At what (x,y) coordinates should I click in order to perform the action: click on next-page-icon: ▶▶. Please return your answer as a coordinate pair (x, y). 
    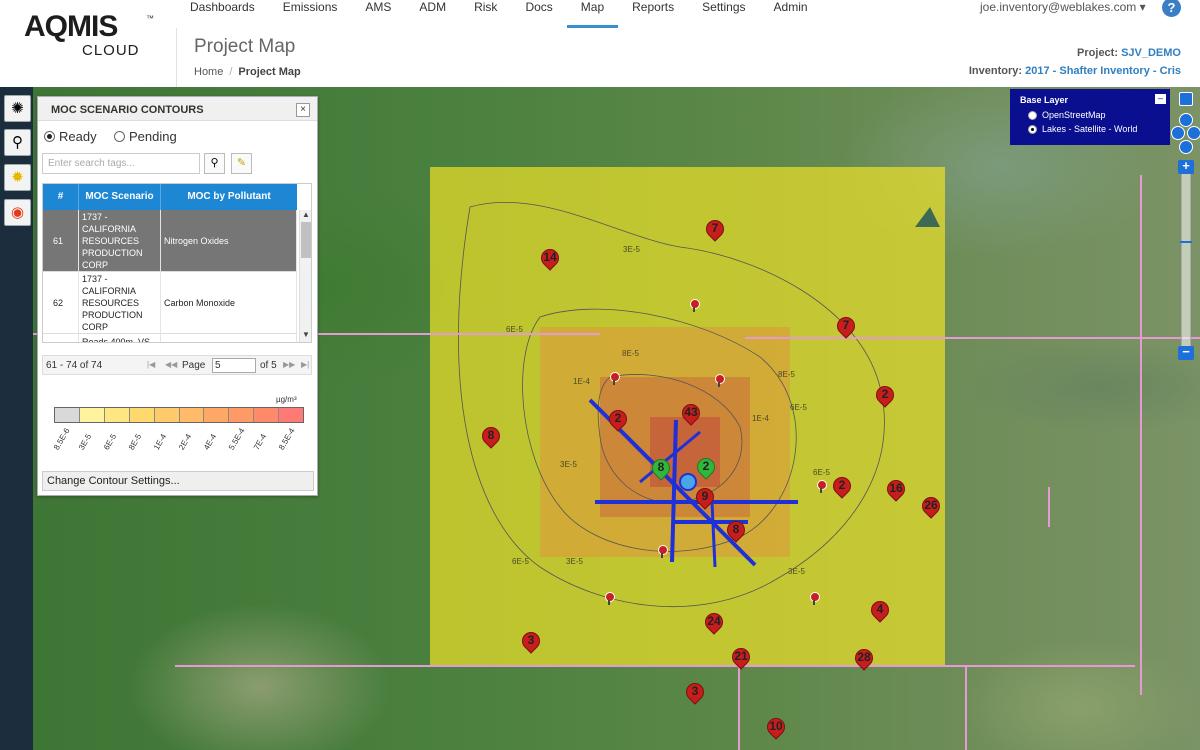
    Looking at the image, I should click on (289, 364).